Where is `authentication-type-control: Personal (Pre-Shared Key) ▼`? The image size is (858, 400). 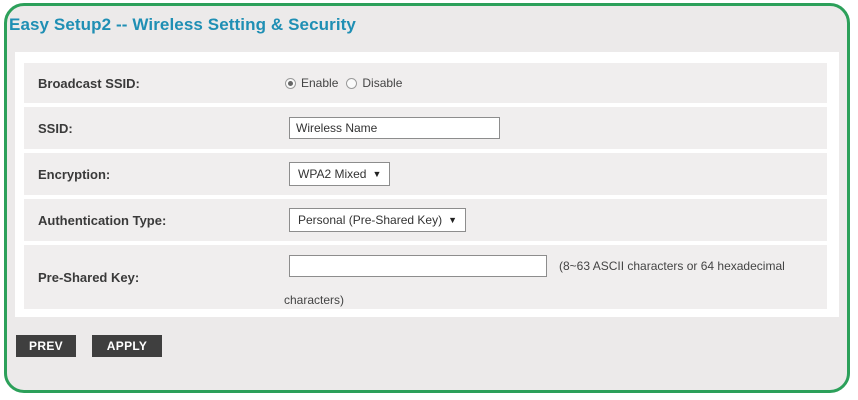 authentication-type-control: Personal (Pre-Shared Key) ▼ is located at coordinates (377, 220).